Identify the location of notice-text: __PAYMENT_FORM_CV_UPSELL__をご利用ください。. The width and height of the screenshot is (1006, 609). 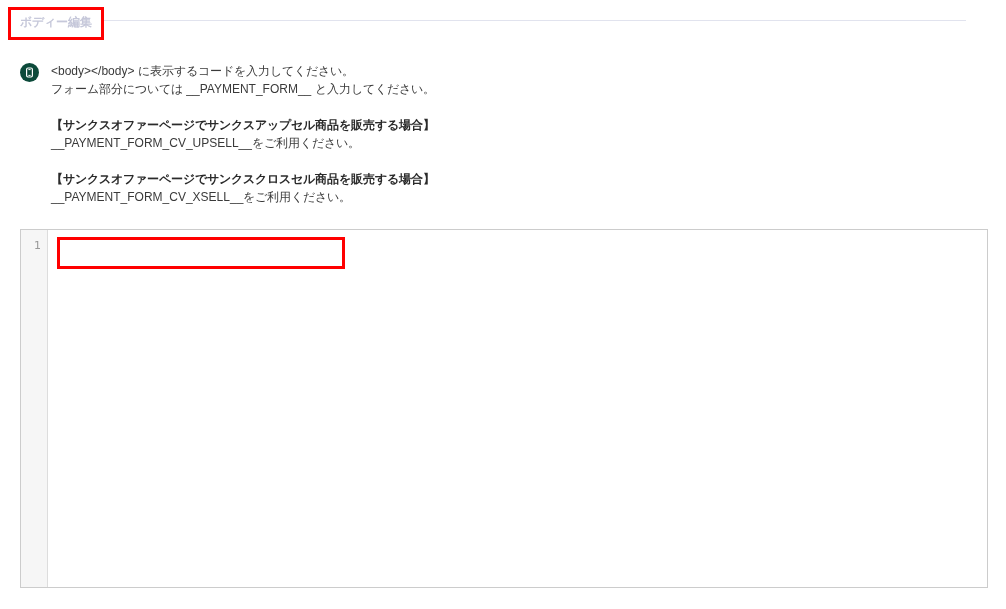
(206, 143).